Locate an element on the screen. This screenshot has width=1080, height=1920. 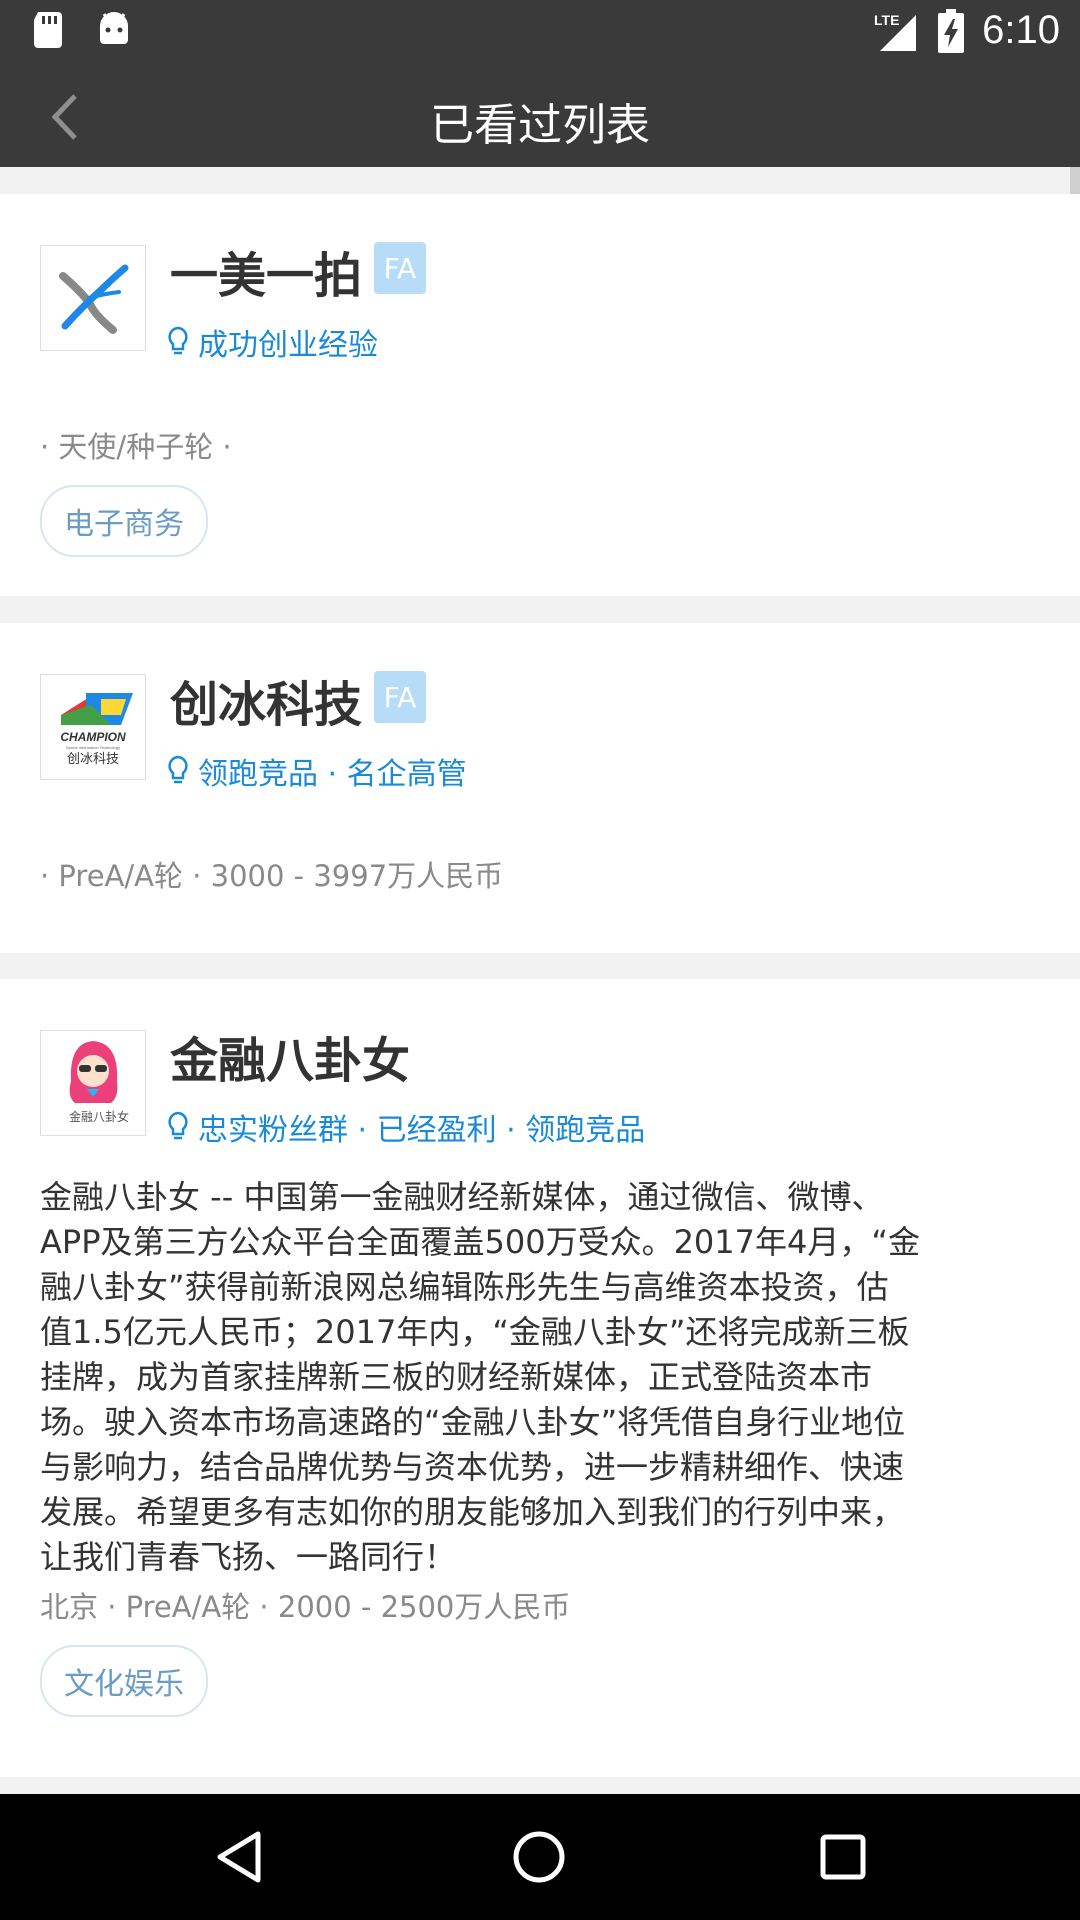
app-bar: 已看过列表 is located at coordinates (540, 115).